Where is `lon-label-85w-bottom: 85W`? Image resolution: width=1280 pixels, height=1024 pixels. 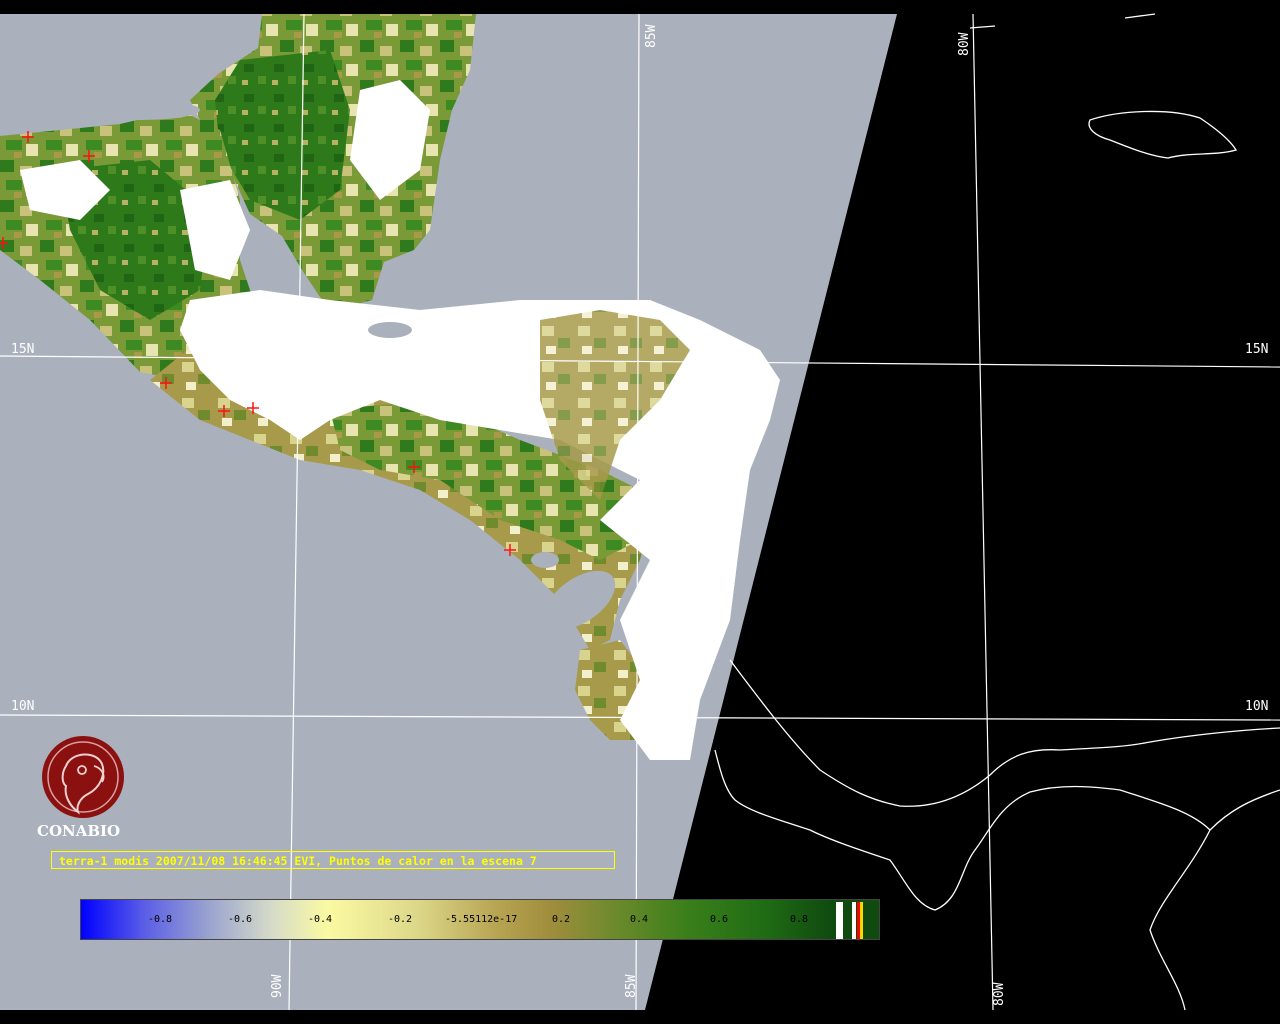
lon-label-85w-bottom: 85W is located at coordinates (631, 986).